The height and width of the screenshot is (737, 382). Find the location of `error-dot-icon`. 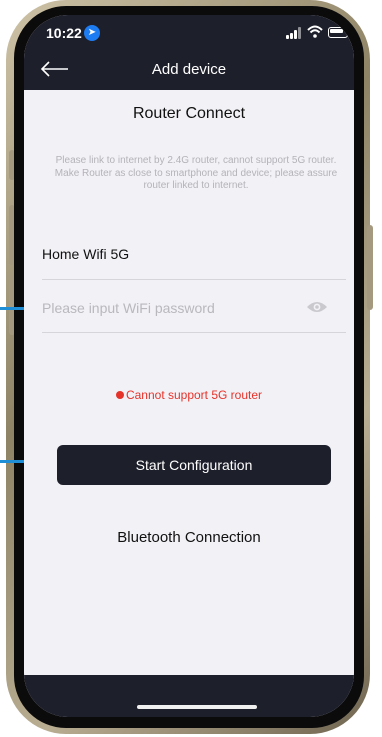

error-dot-icon is located at coordinates (119, 395).